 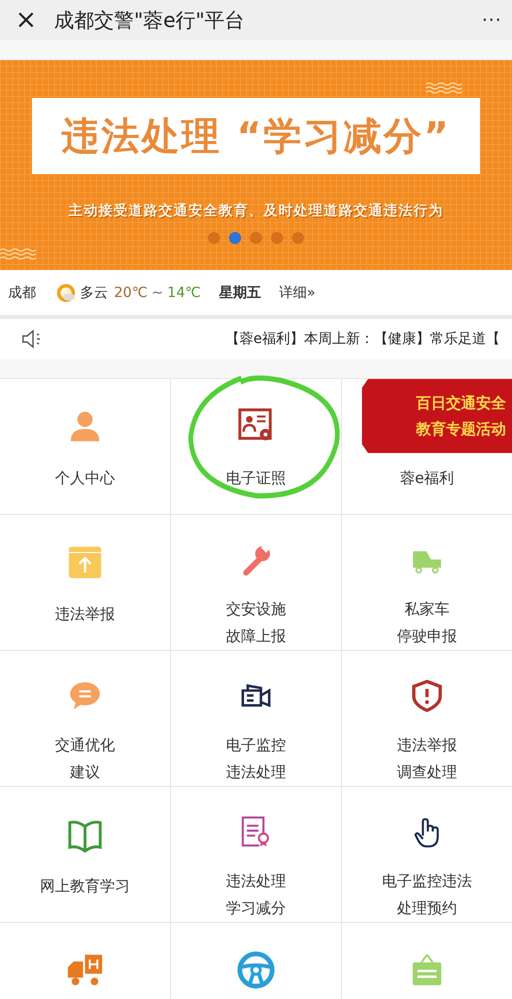 I want to click on banner-headline: 违法处理 “学习减分”, so click(x=256, y=136).